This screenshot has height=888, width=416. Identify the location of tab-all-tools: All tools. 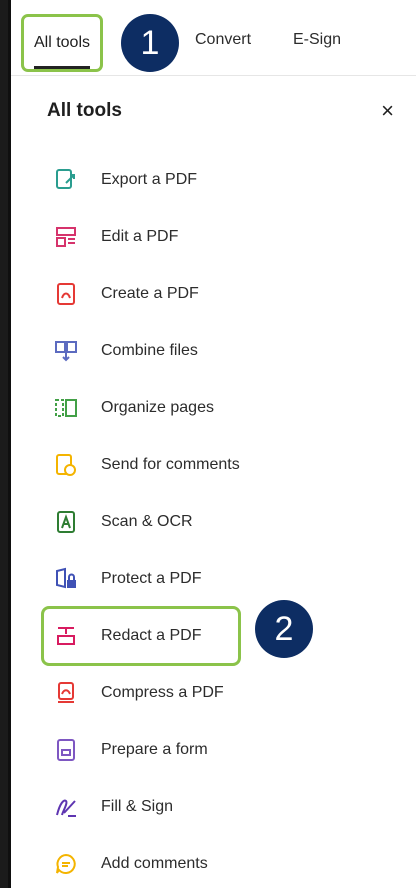
(62, 43).